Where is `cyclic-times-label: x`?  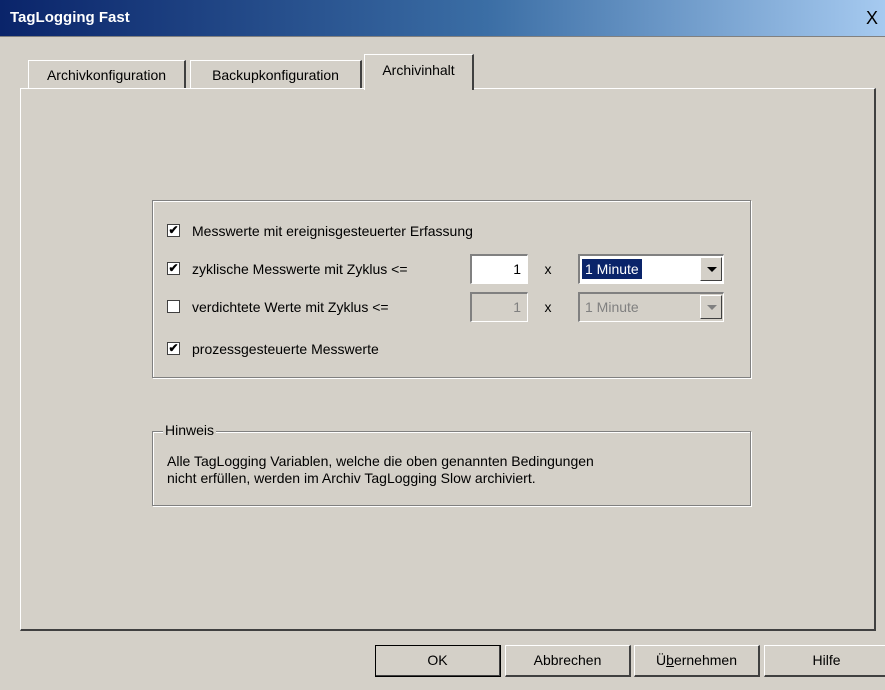
cyclic-times-label: x is located at coordinates (548, 269).